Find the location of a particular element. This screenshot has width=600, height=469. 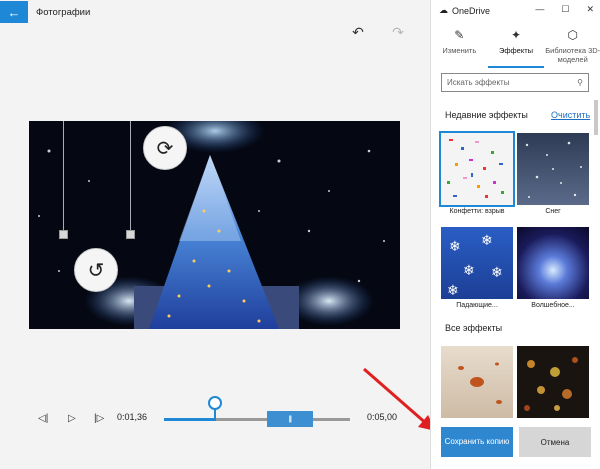

effect-tile-confetti: Конфетти: взрыв is located at coordinates (477, 173).